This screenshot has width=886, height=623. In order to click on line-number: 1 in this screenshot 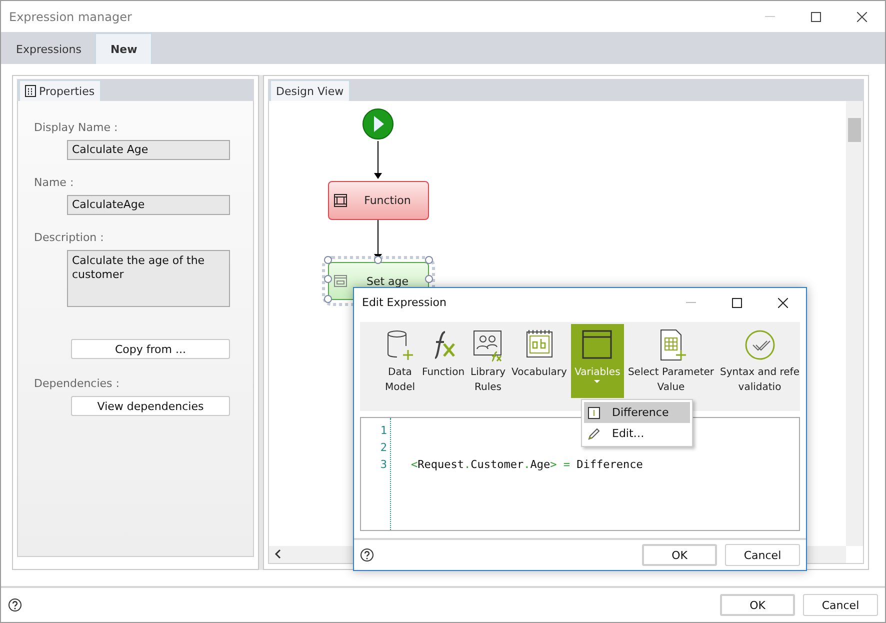, I will do `click(383, 431)`.